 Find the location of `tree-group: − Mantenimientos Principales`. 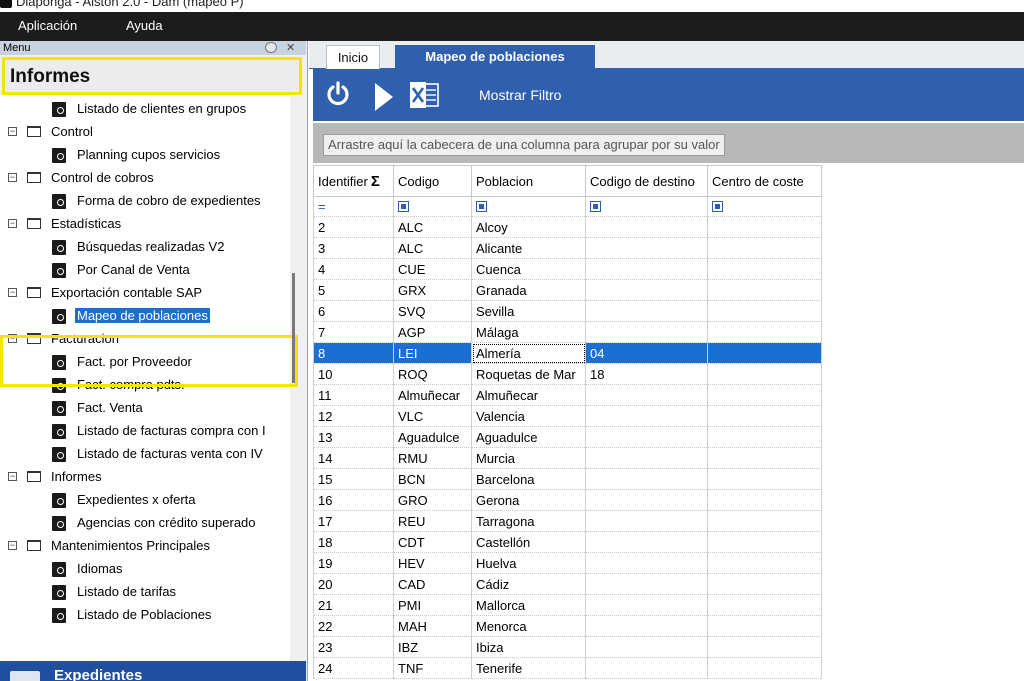

tree-group: − Mantenimientos Principales is located at coordinates (145, 546).